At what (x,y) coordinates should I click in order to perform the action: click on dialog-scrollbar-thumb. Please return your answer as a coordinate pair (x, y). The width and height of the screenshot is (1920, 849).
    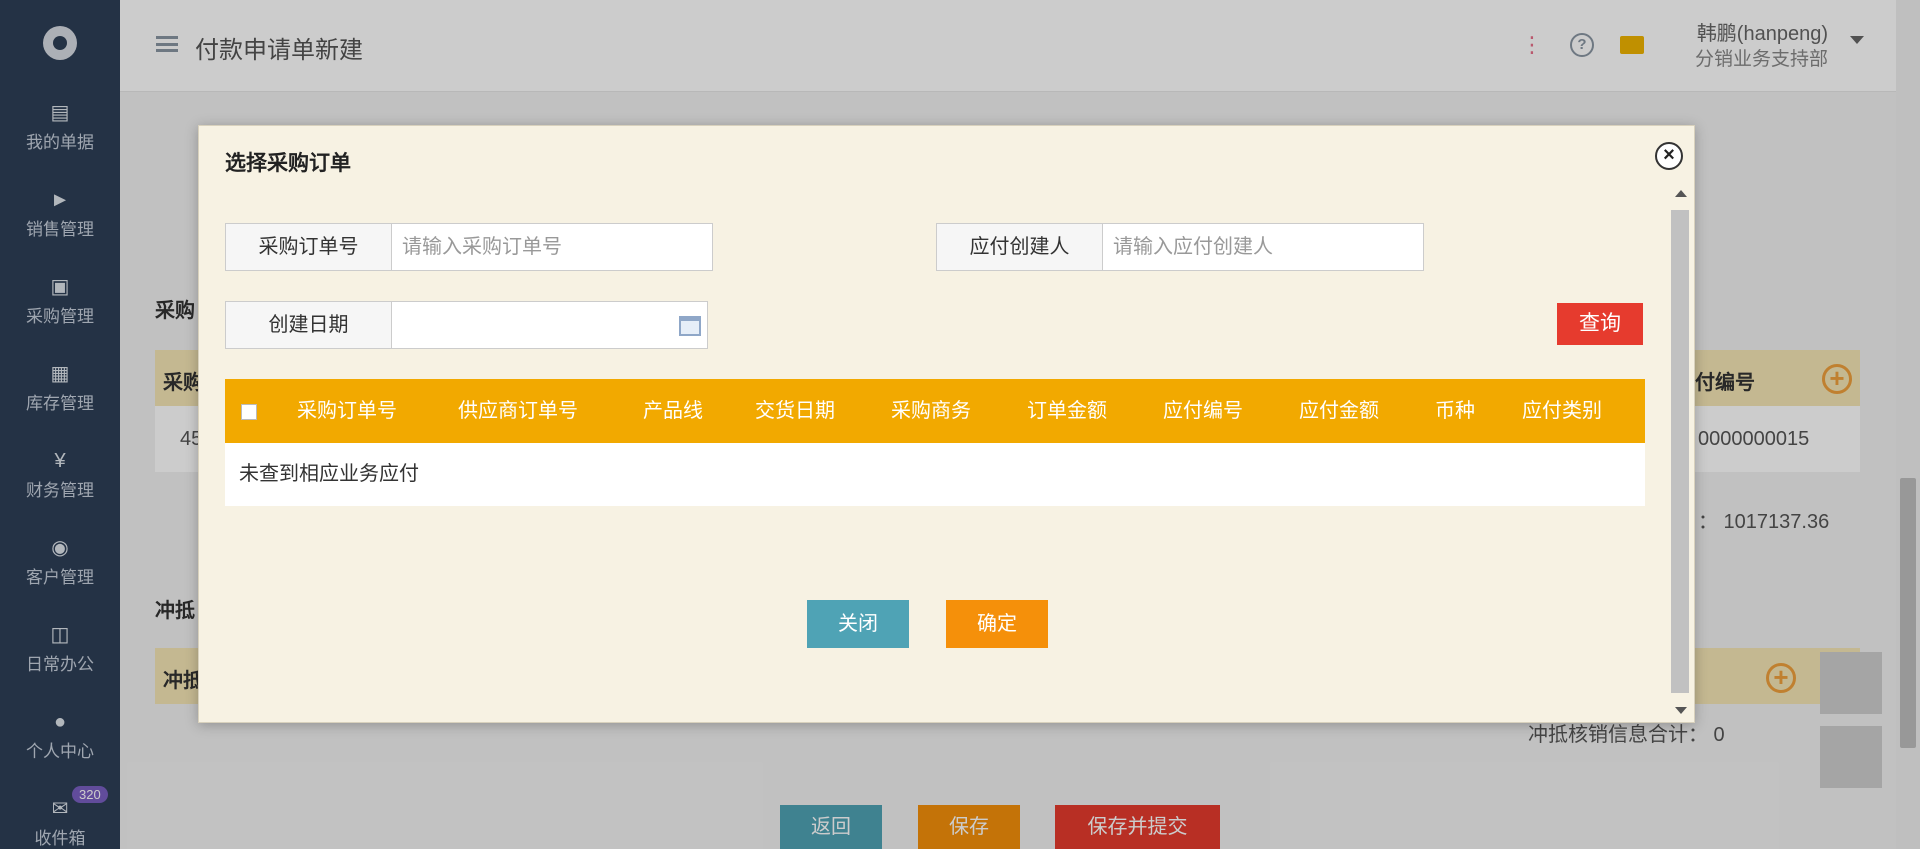
    Looking at the image, I should click on (1680, 451).